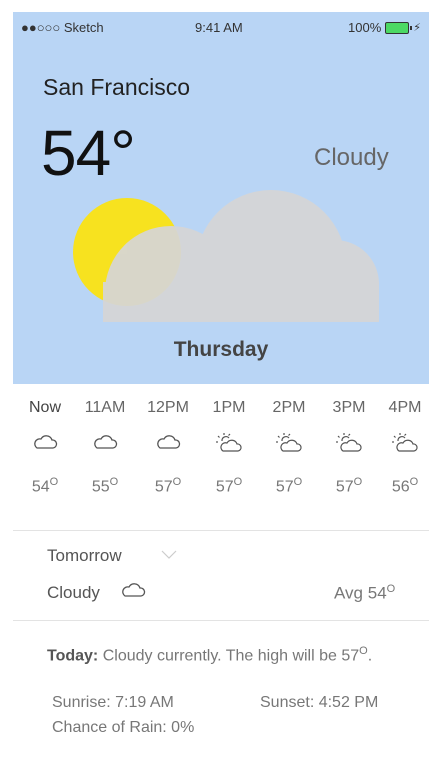 The height and width of the screenshot is (763, 439). What do you see at coordinates (365, 593) in the screenshot?
I see `tomorrow-average: Avg 54O` at bounding box center [365, 593].